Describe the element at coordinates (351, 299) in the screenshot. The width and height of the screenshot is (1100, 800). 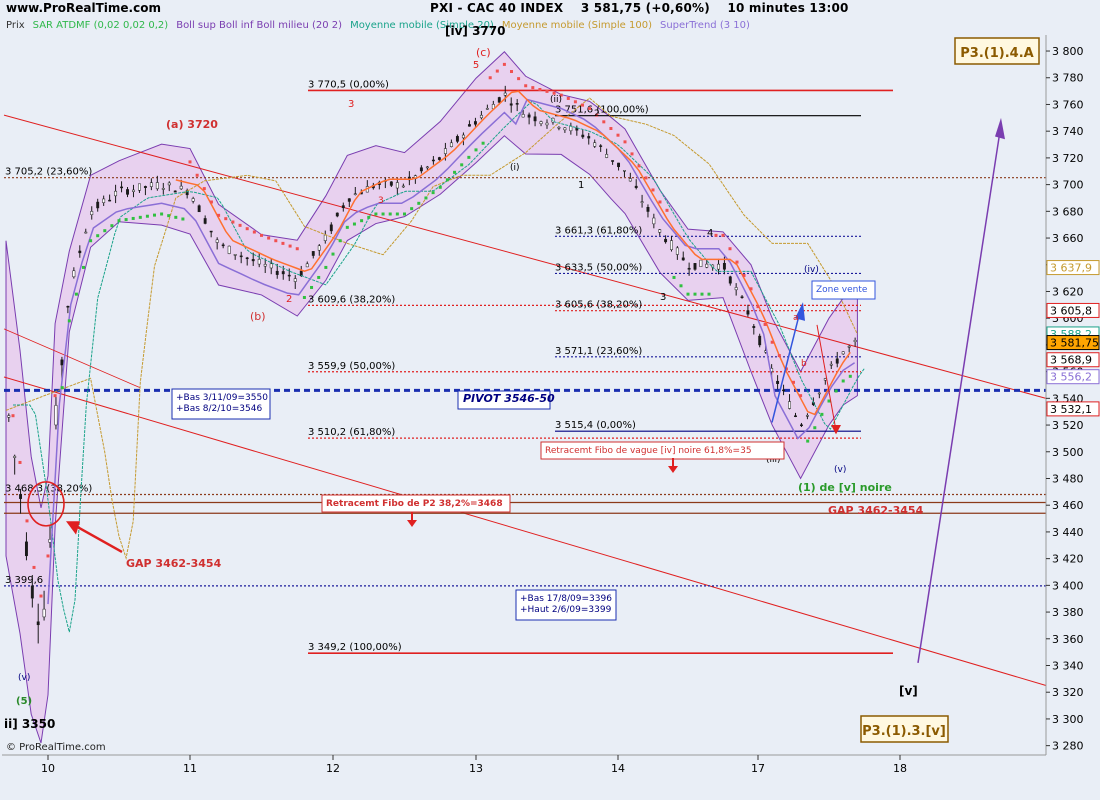
I see `level-label: 3 609,6 (38,20%)` at that location.